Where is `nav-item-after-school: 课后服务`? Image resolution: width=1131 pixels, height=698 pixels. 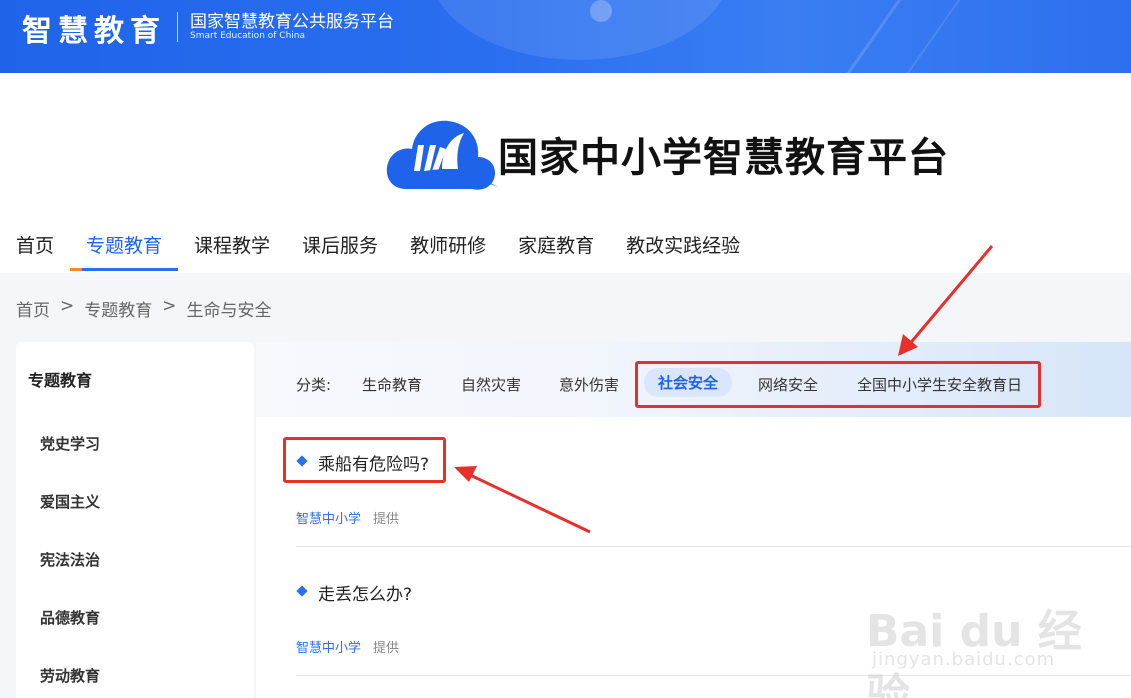 nav-item-after-school: 课后服务 is located at coordinates (340, 247).